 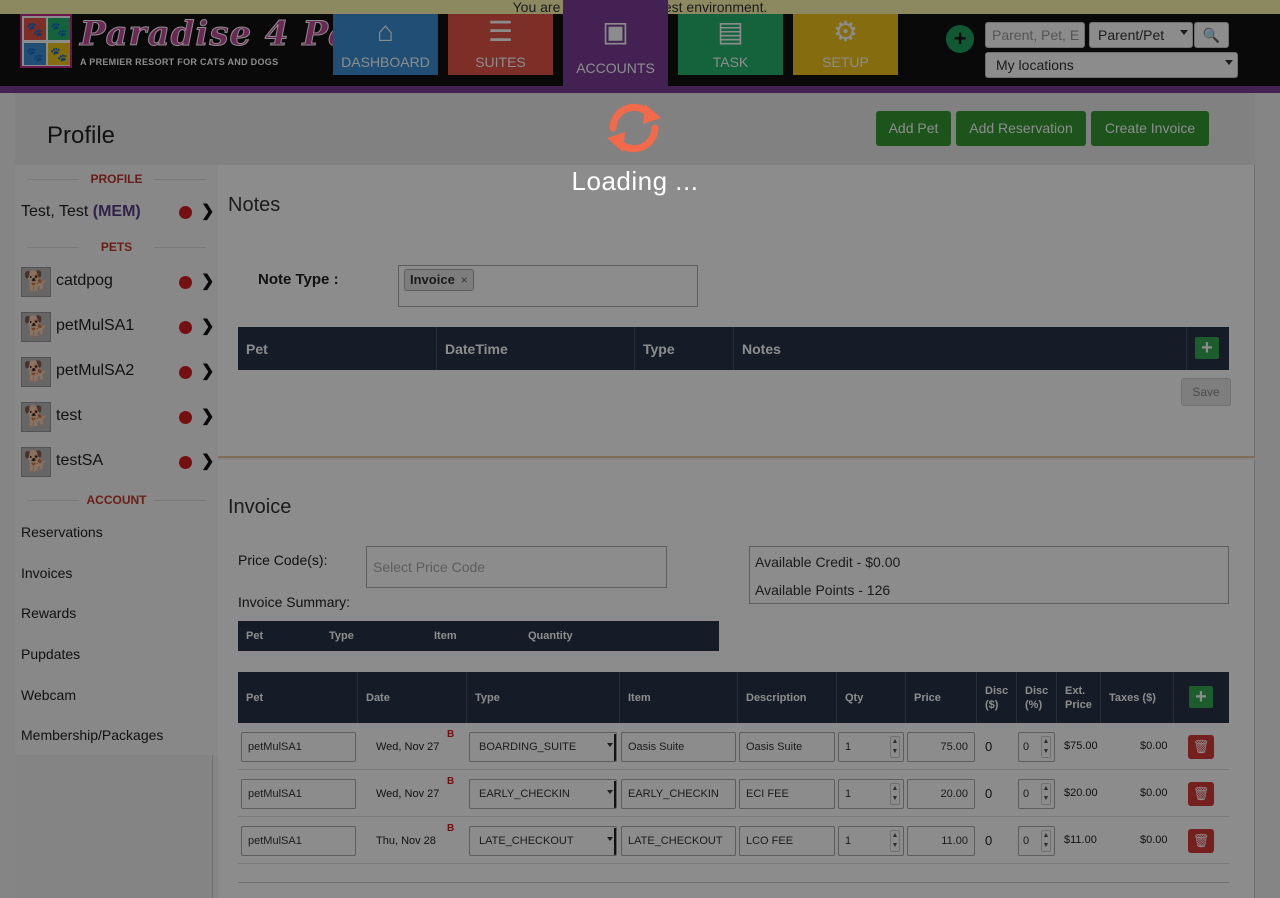 What do you see at coordinates (634, 128) in the screenshot?
I see `refresh-spinner-icon` at bounding box center [634, 128].